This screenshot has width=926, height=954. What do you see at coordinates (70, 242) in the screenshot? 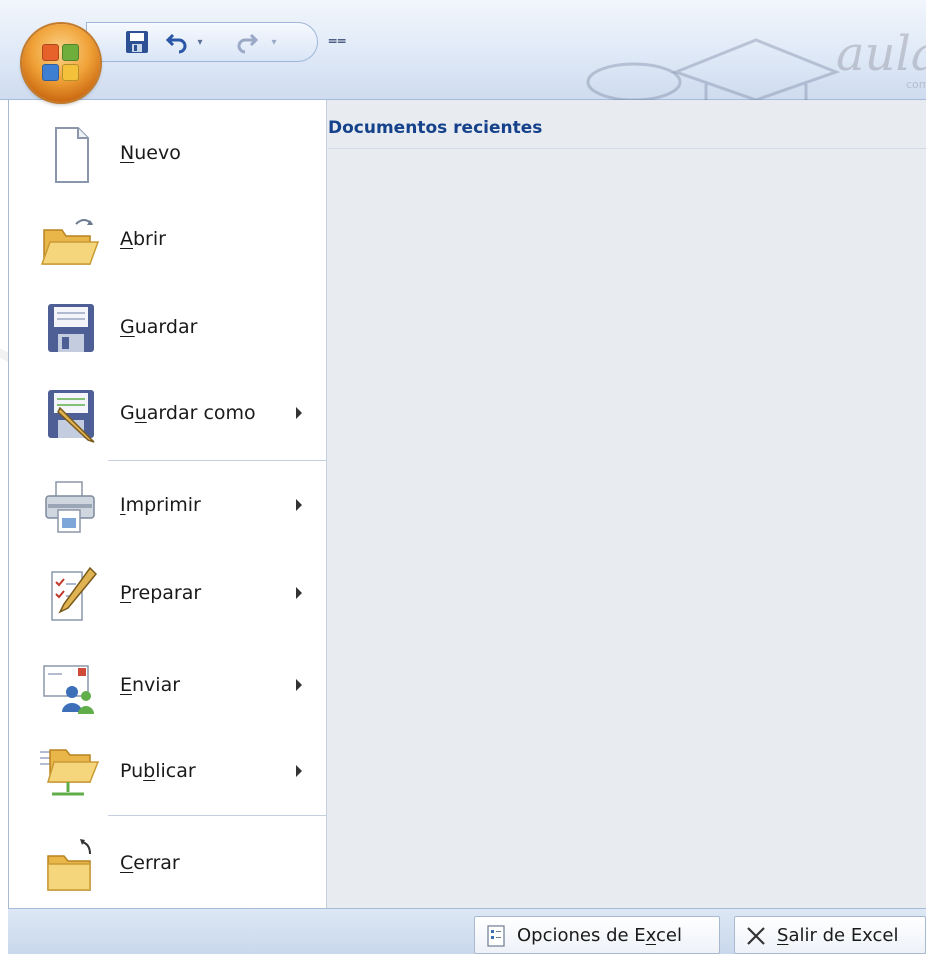
I see `open-folder-icon` at bounding box center [70, 242].